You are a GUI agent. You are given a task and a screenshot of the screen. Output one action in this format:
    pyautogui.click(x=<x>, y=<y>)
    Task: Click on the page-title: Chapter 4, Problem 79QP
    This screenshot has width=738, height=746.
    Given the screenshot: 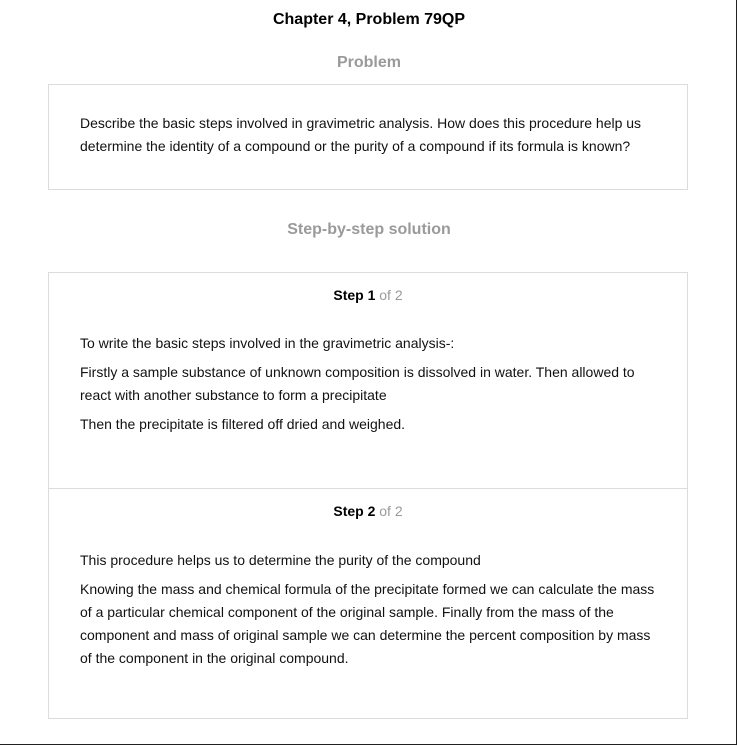 What is the action you would take?
    pyautogui.click(x=369, y=19)
    